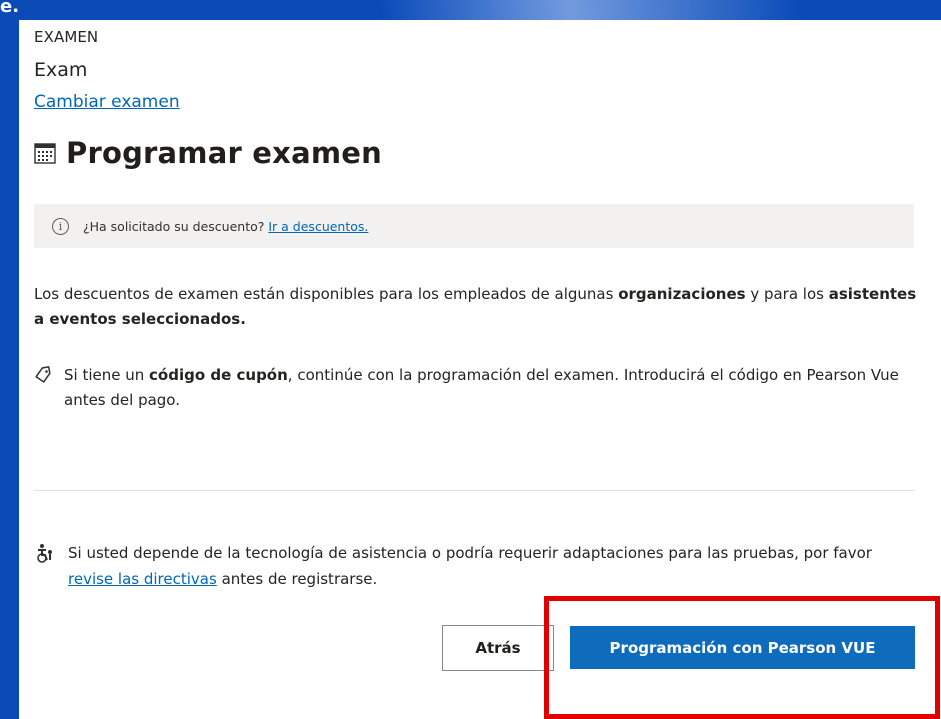 The width and height of the screenshot is (941, 719). I want to click on highlight-box, so click(742, 657).